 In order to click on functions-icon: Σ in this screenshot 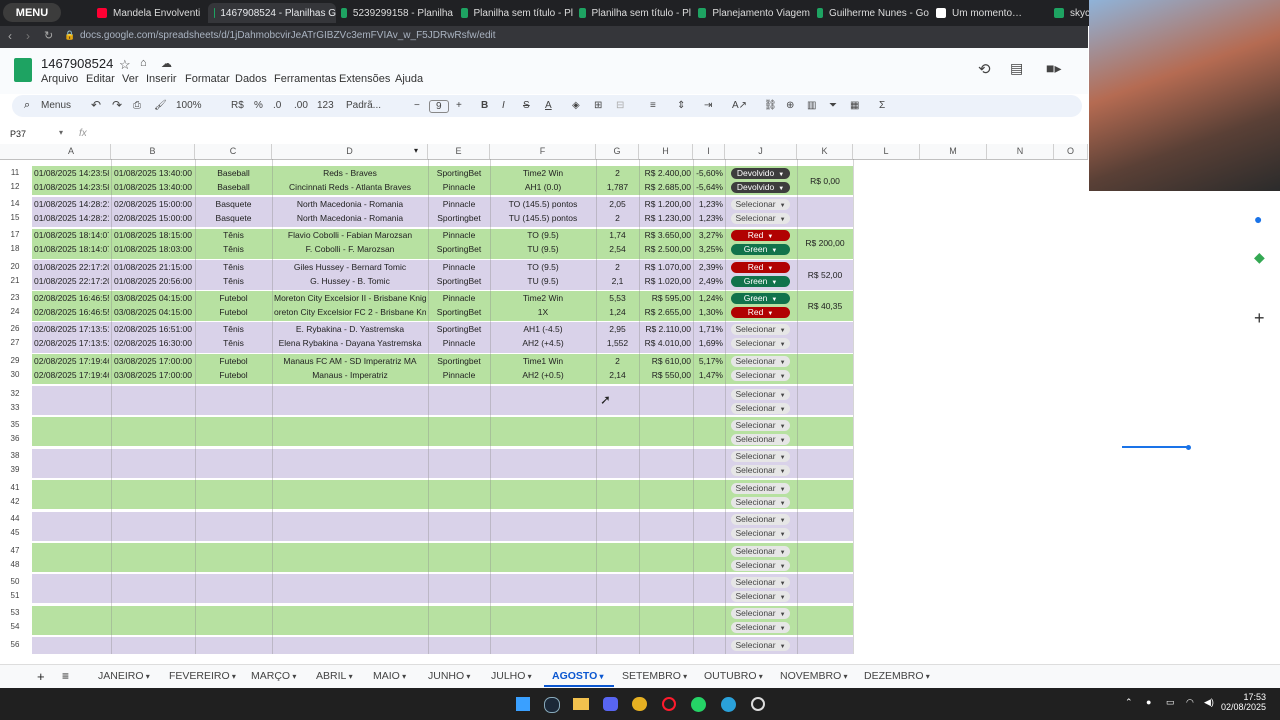, I will do `click(882, 105)`.